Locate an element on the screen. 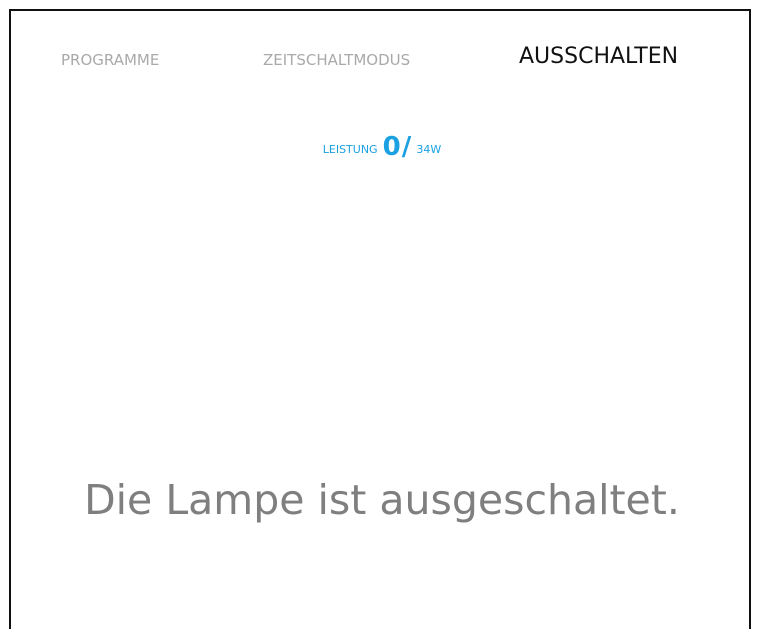 This screenshot has height=629, width=764. tab-ausschalten: AUSSCHALTEN is located at coordinates (598, 56).